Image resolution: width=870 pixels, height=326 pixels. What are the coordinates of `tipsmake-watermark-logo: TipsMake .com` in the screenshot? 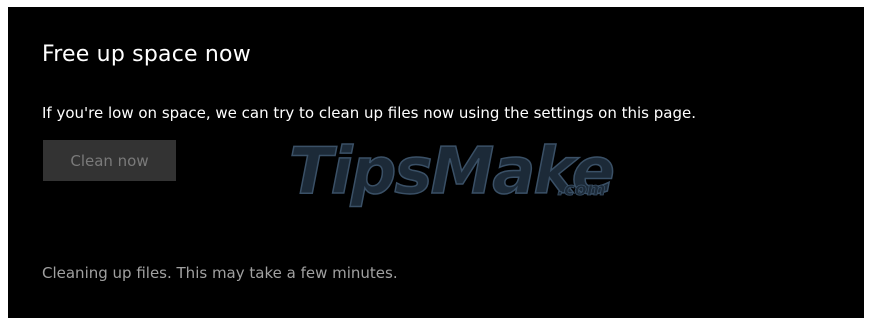 It's located at (451, 171).